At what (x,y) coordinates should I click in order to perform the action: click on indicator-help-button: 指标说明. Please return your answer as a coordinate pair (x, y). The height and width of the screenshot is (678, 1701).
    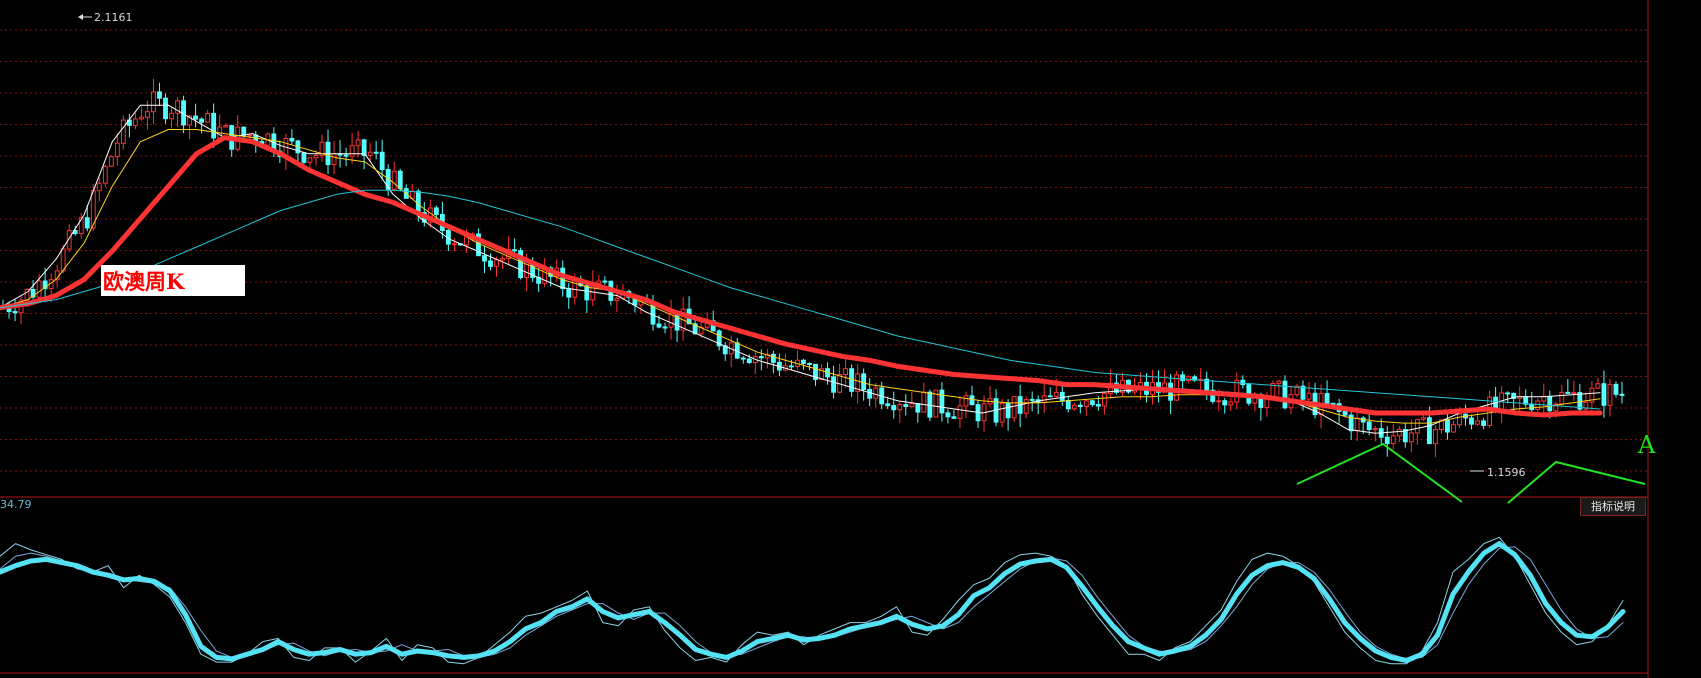
    Looking at the image, I should click on (1613, 506).